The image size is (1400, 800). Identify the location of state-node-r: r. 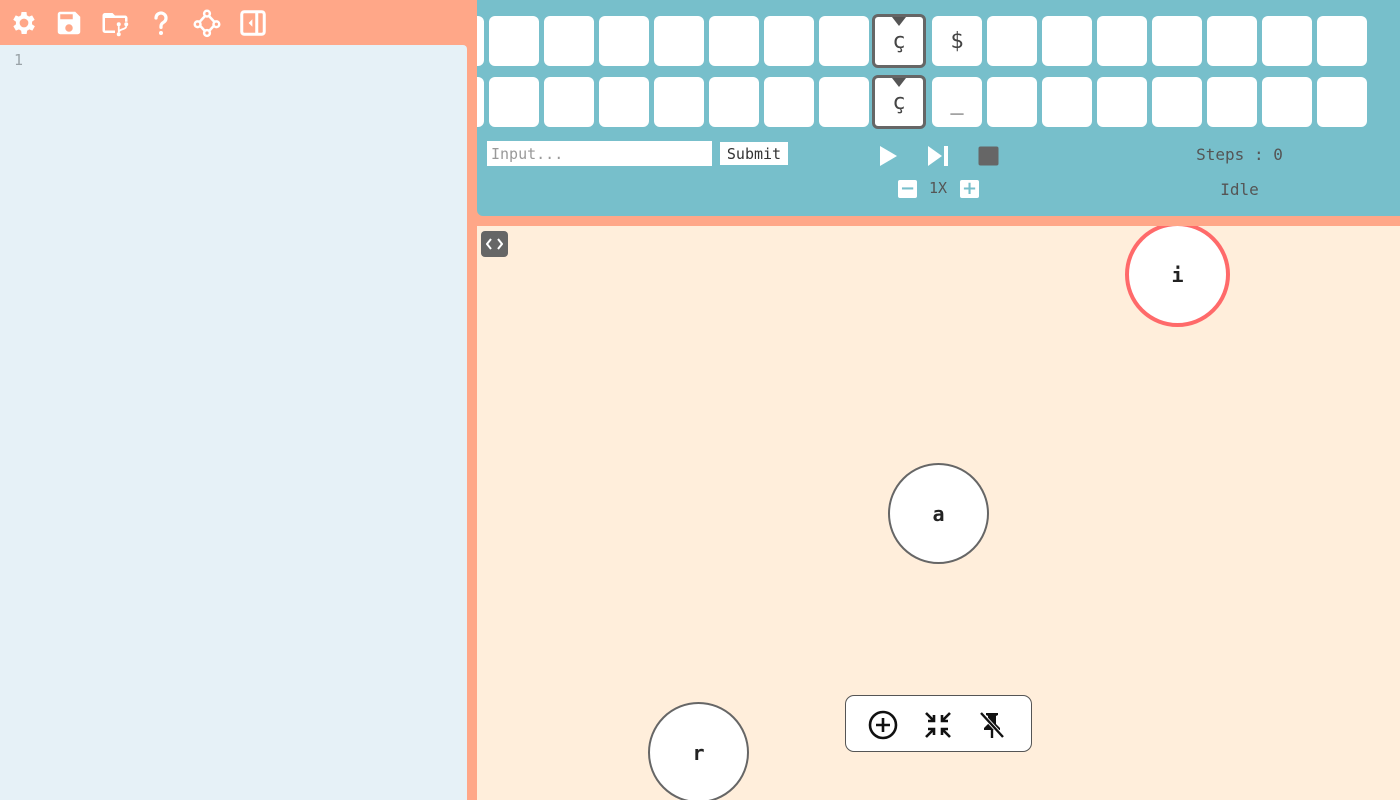
(698, 751).